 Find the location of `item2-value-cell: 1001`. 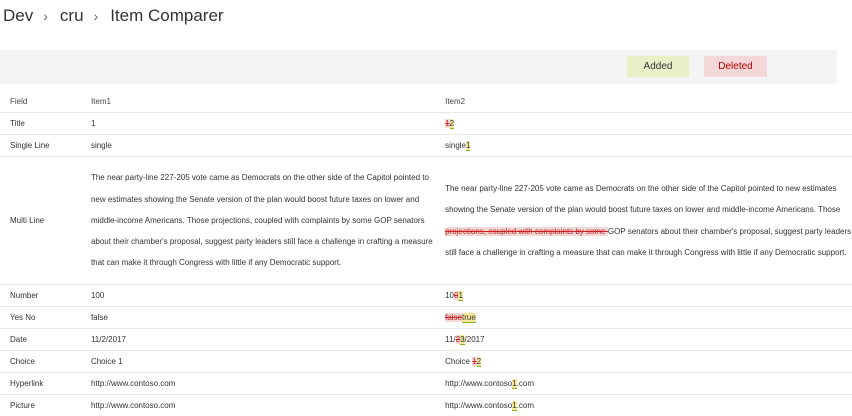

item2-value-cell: 1001 is located at coordinates (643, 295).